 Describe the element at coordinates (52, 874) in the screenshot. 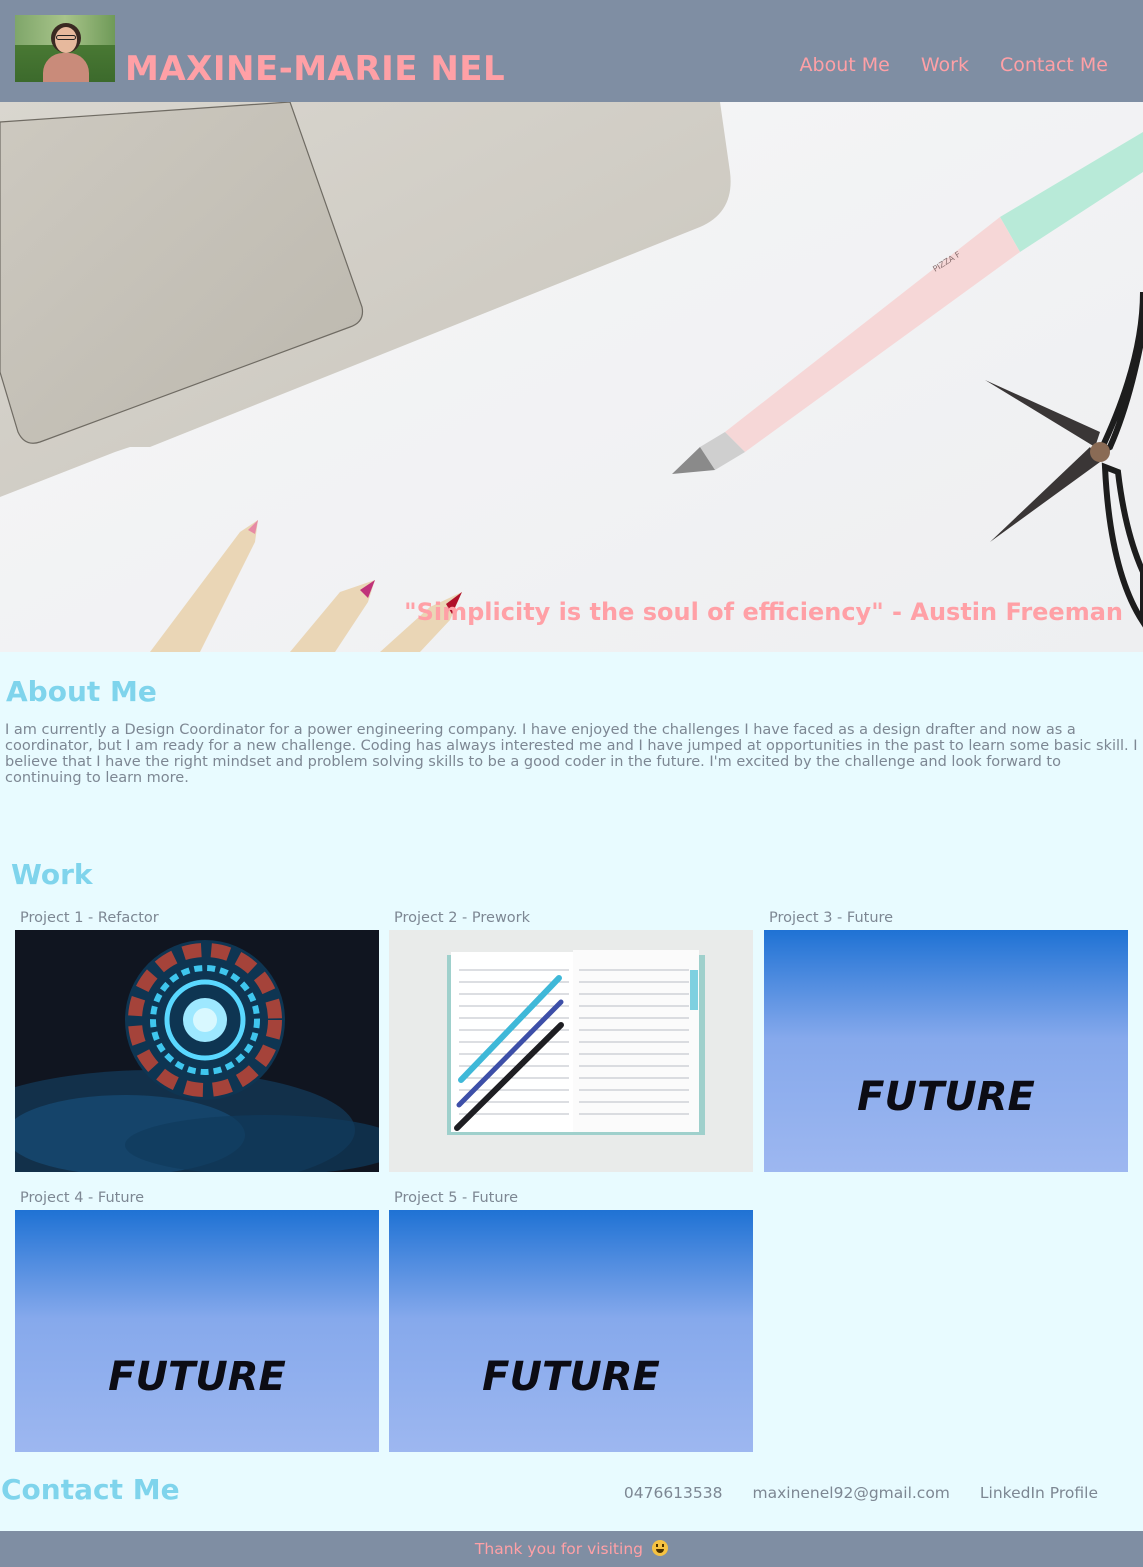

I see `work-heading: Work` at that location.